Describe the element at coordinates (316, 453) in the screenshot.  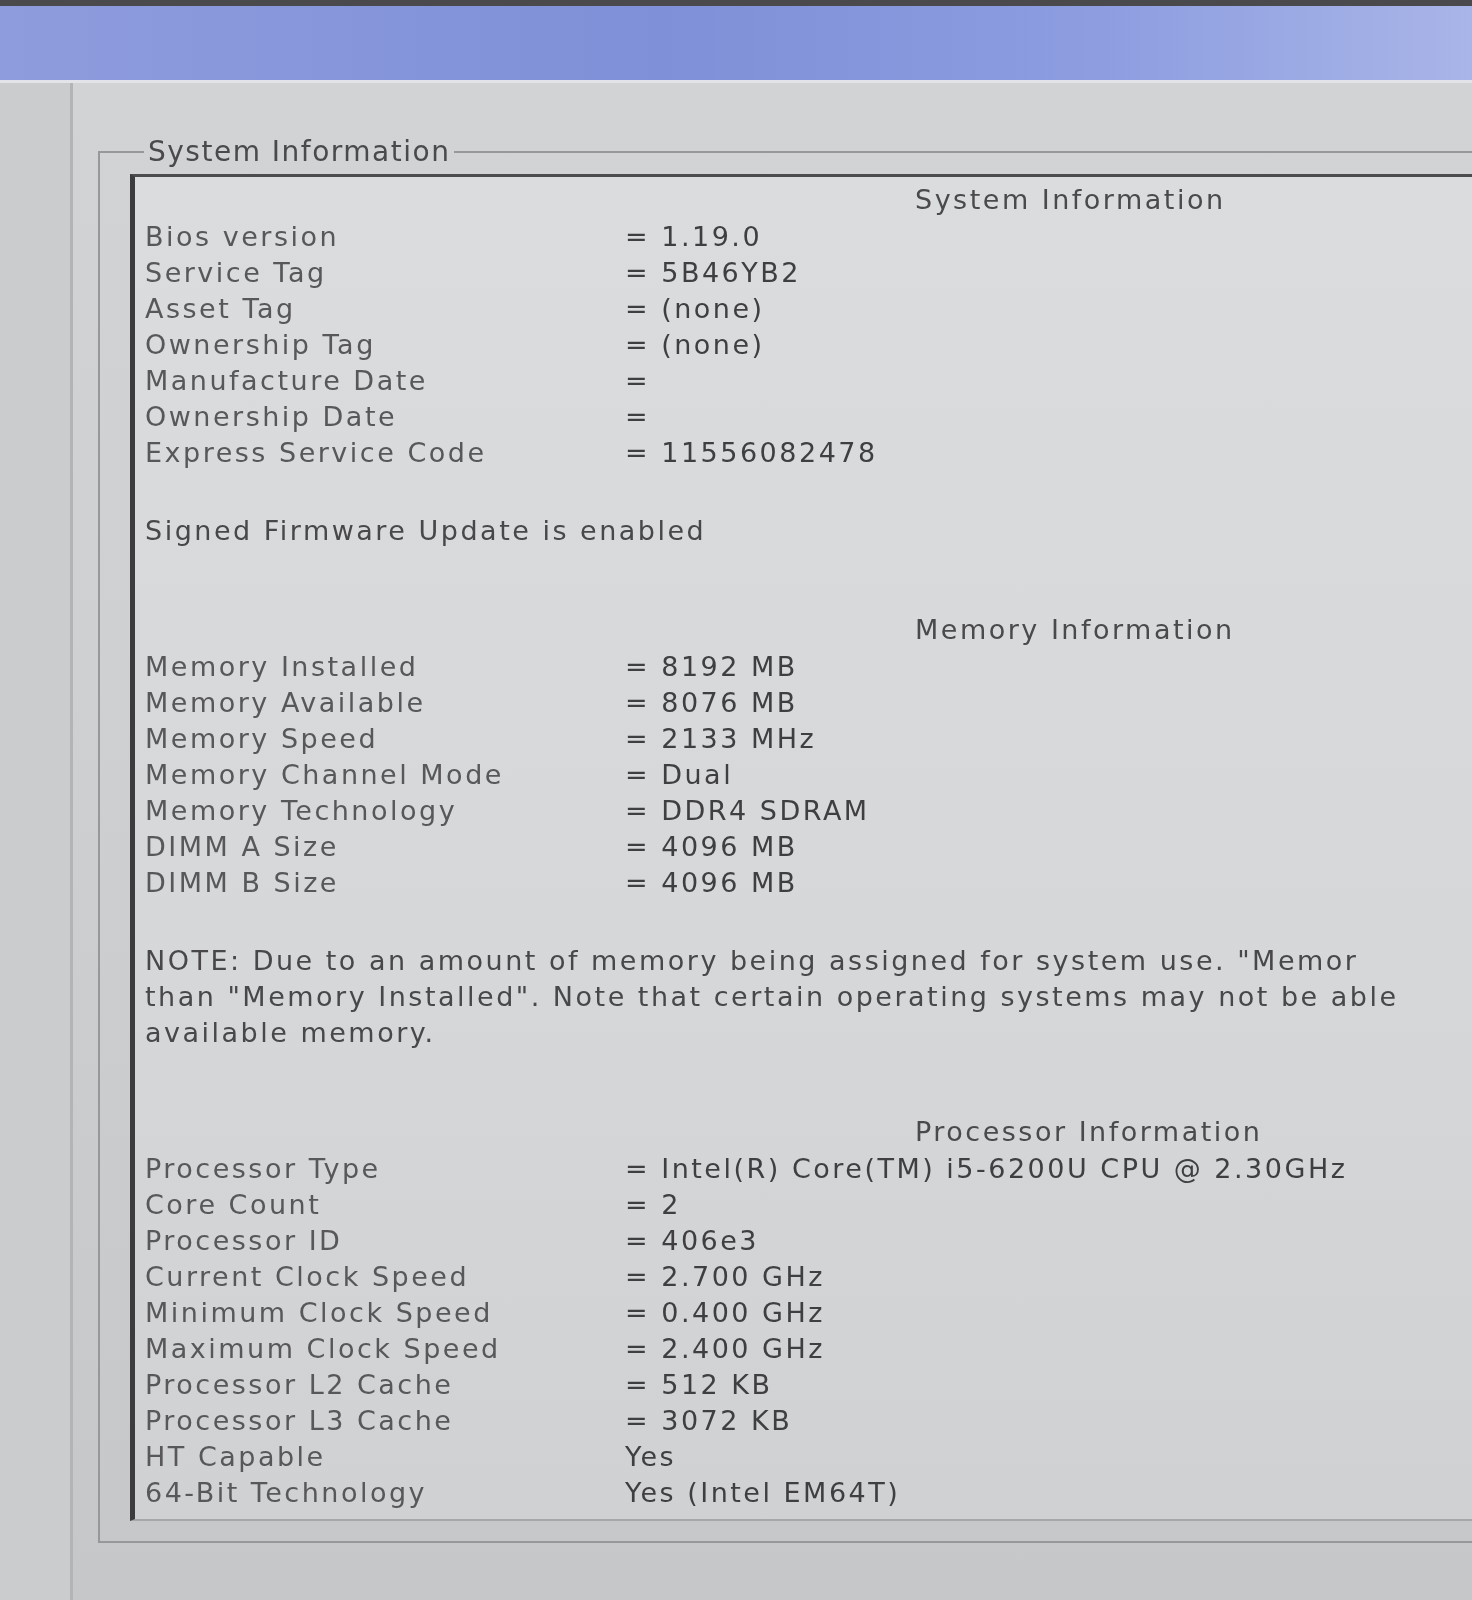
I see `field-label: Express Service Code` at that location.